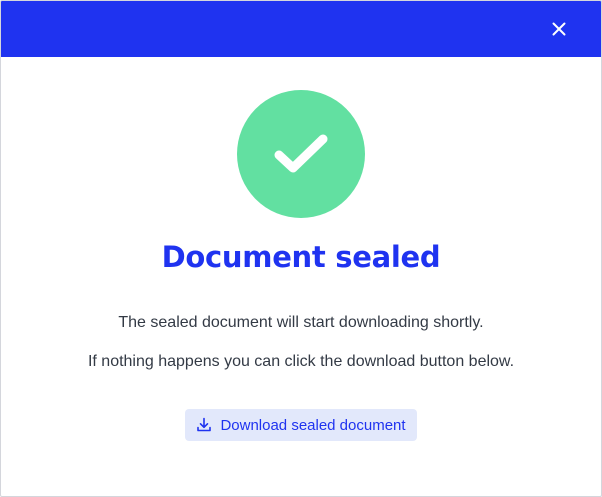 The image size is (602, 497). Describe the element at coordinates (313, 425) in the screenshot. I see `download-button-label: Download sealed document` at that location.